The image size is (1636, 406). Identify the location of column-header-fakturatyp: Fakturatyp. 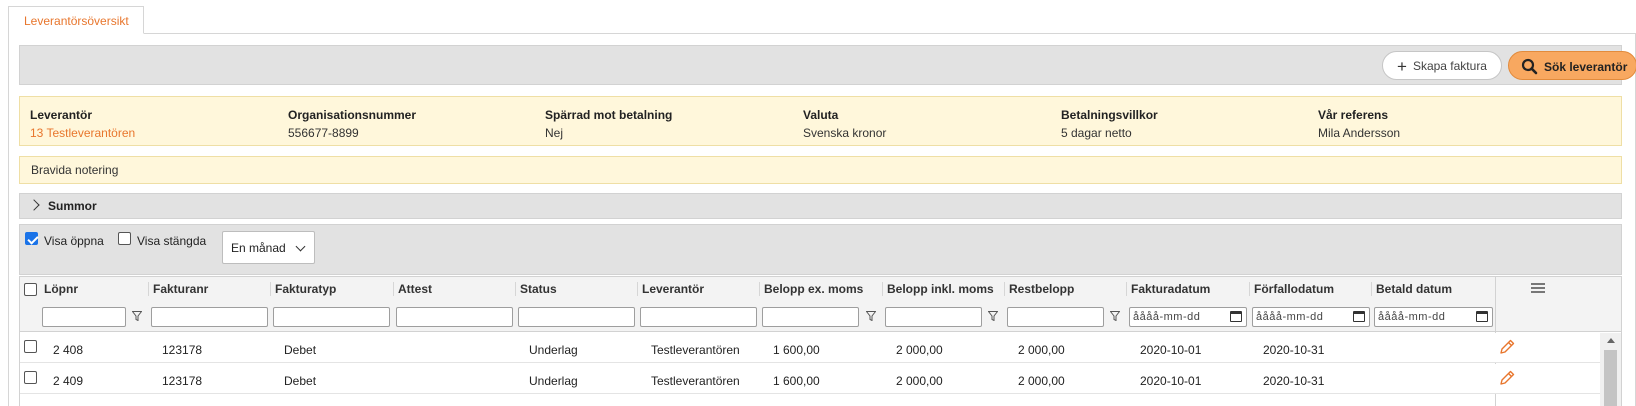
(304, 288).